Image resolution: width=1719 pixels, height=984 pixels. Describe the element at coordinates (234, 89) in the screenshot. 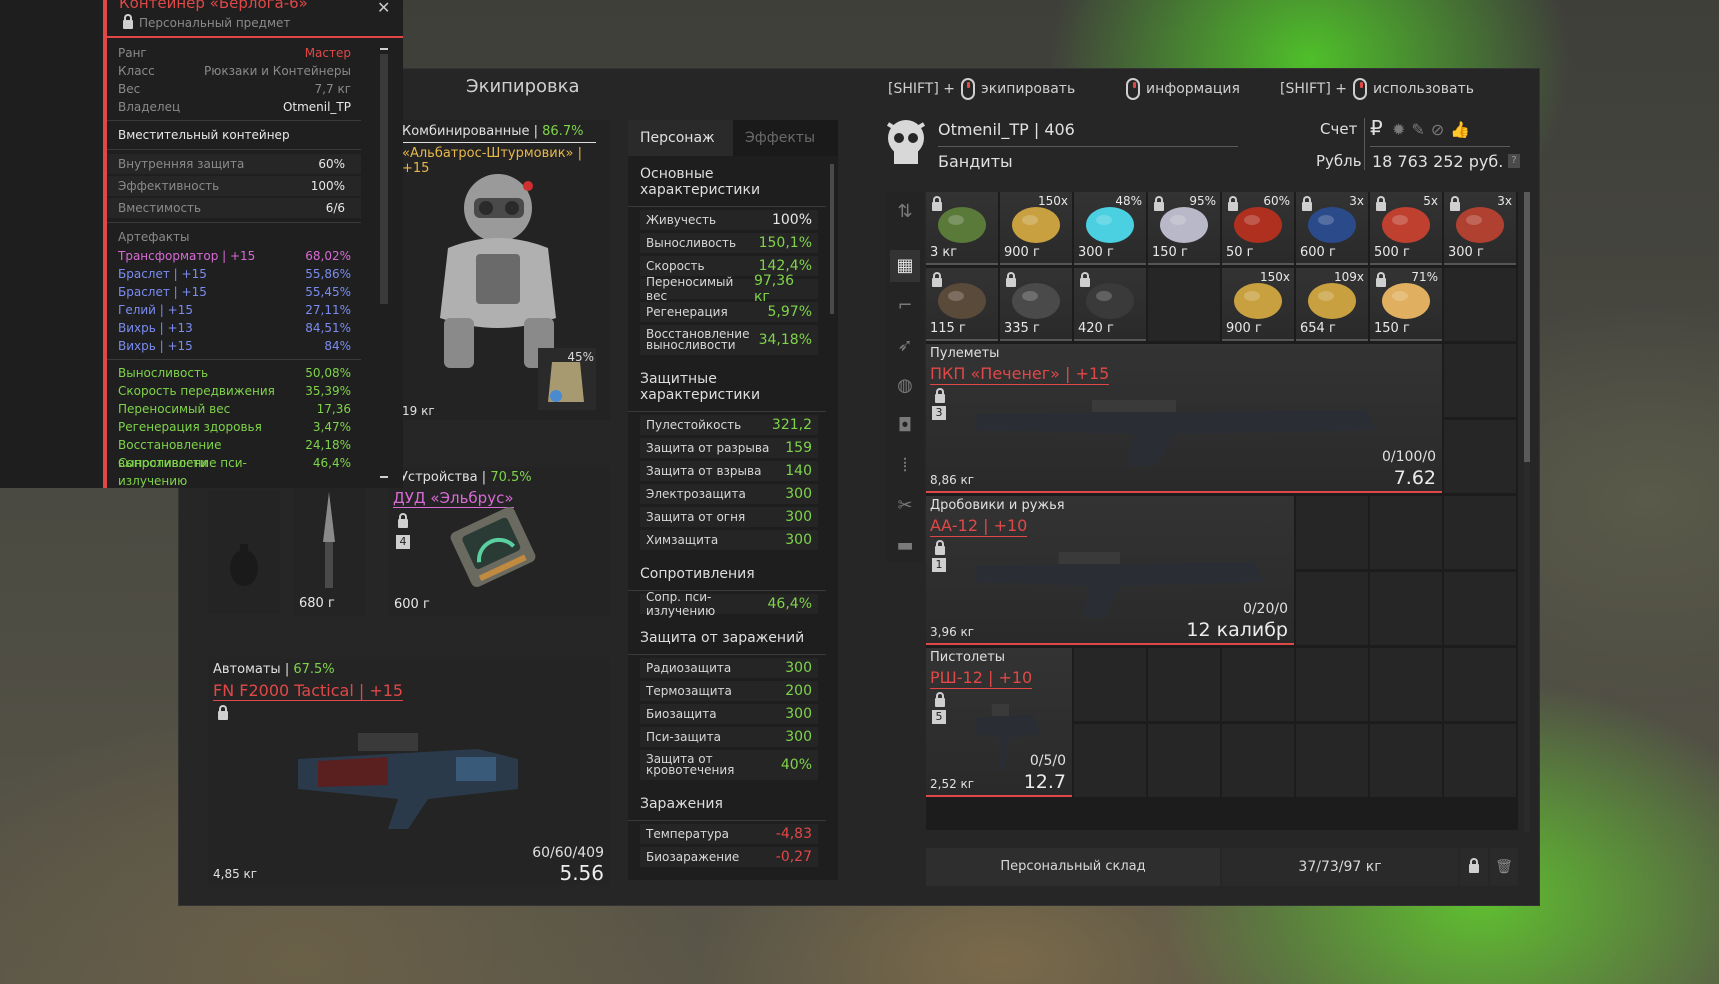

I see `info-row: Вес 7,7 кг` at that location.